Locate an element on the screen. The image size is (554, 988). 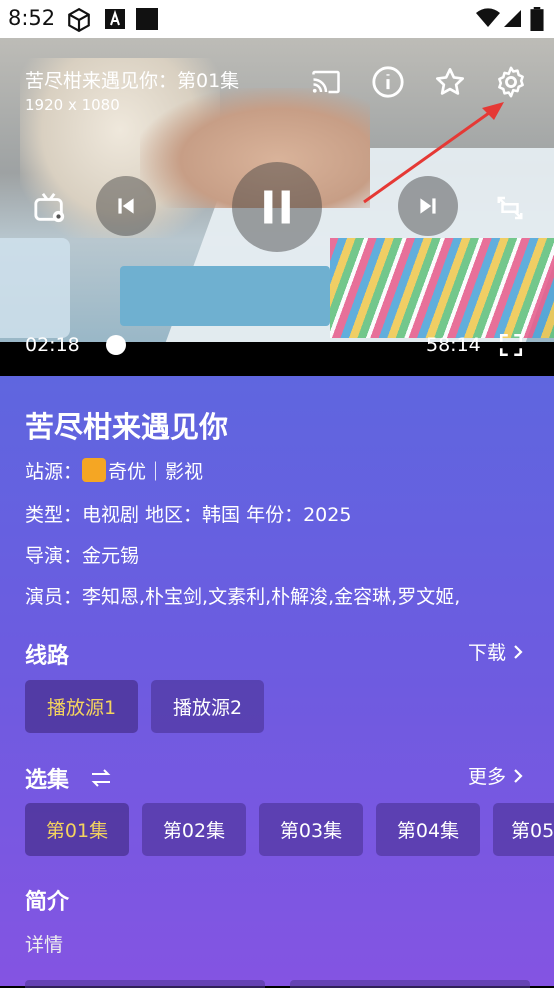
route-chip-2: 播放源2 is located at coordinates (207, 706).